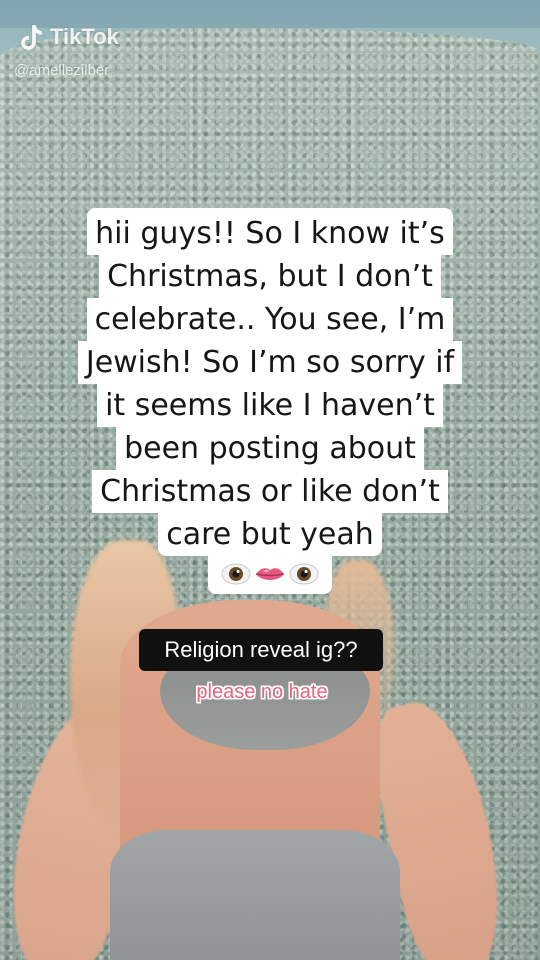 Image resolution: width=540 pixels, height=960 pixels. I want to click on leggings, so click(255, 895).